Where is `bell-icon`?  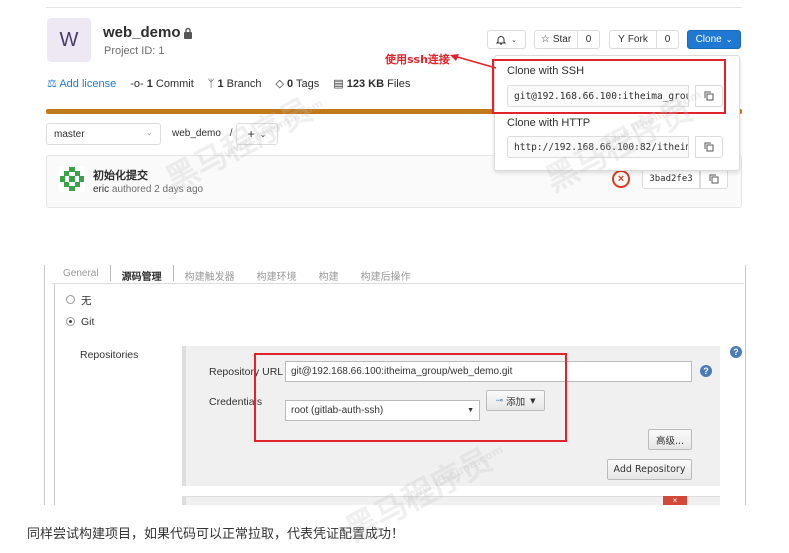
bell-icon is located at coordinates (501, 40).